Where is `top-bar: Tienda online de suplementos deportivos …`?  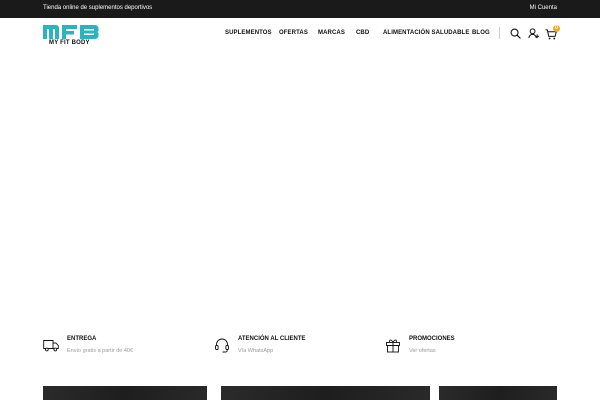
top-bar: Tienda online de suplementos deportivos … is located at coordinates (300, 9).